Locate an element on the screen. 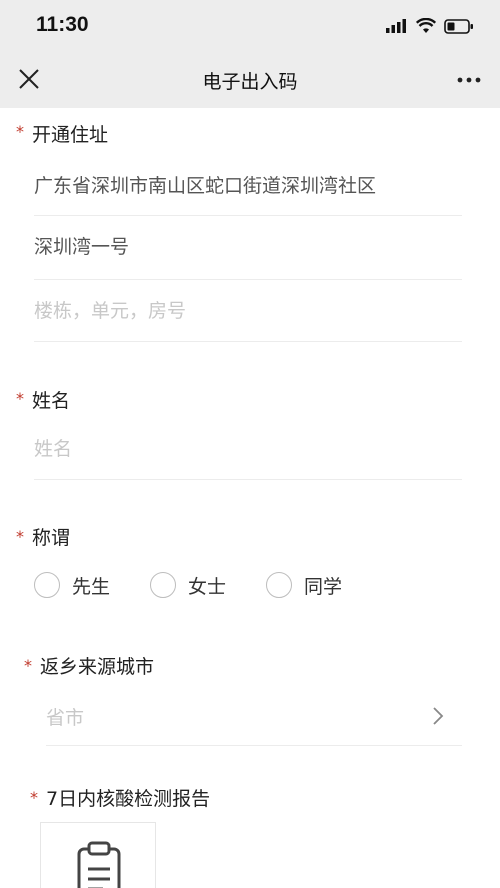  status-icons is located at coordinates (430, 26).